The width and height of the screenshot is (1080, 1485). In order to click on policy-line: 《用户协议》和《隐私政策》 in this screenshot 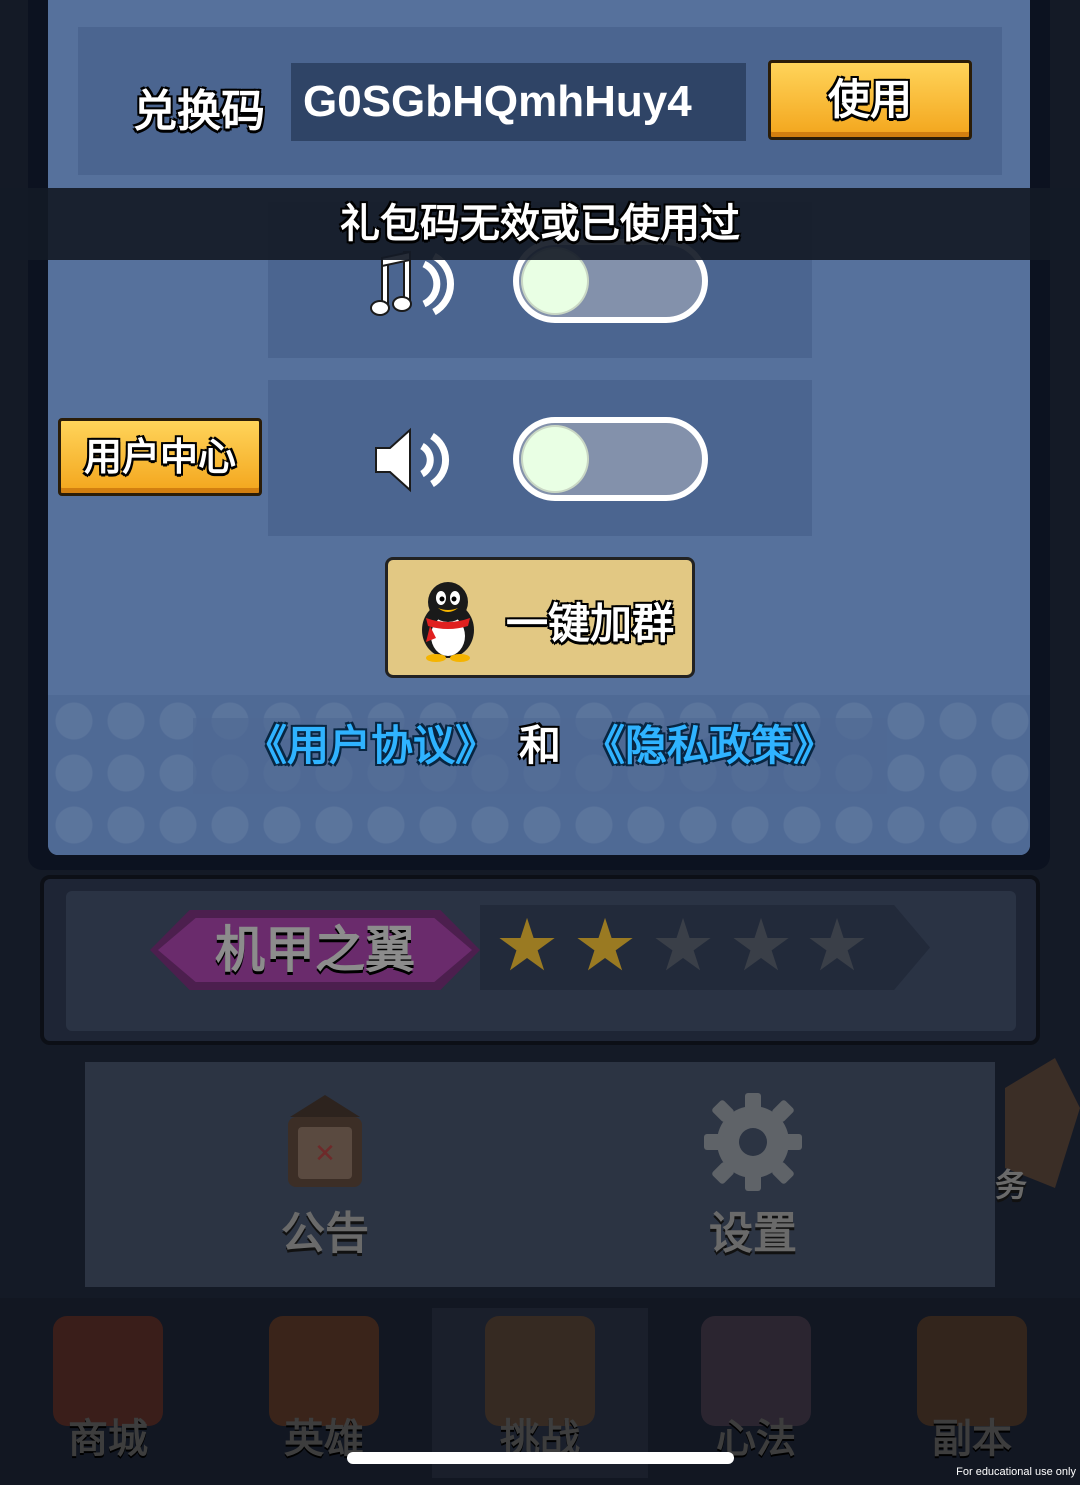, I will do `click(540, 756)`.